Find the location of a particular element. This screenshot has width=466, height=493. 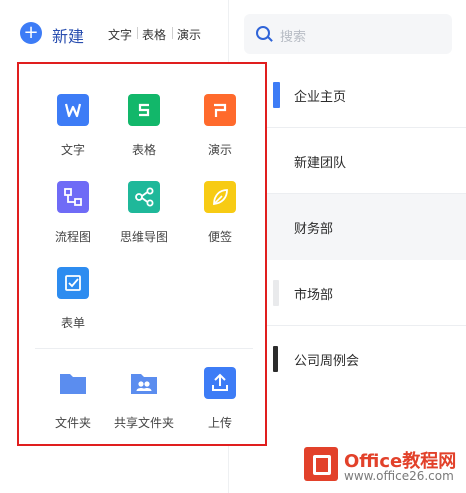

watermark-url: www.office26.com is located at coordinates (399, 476).